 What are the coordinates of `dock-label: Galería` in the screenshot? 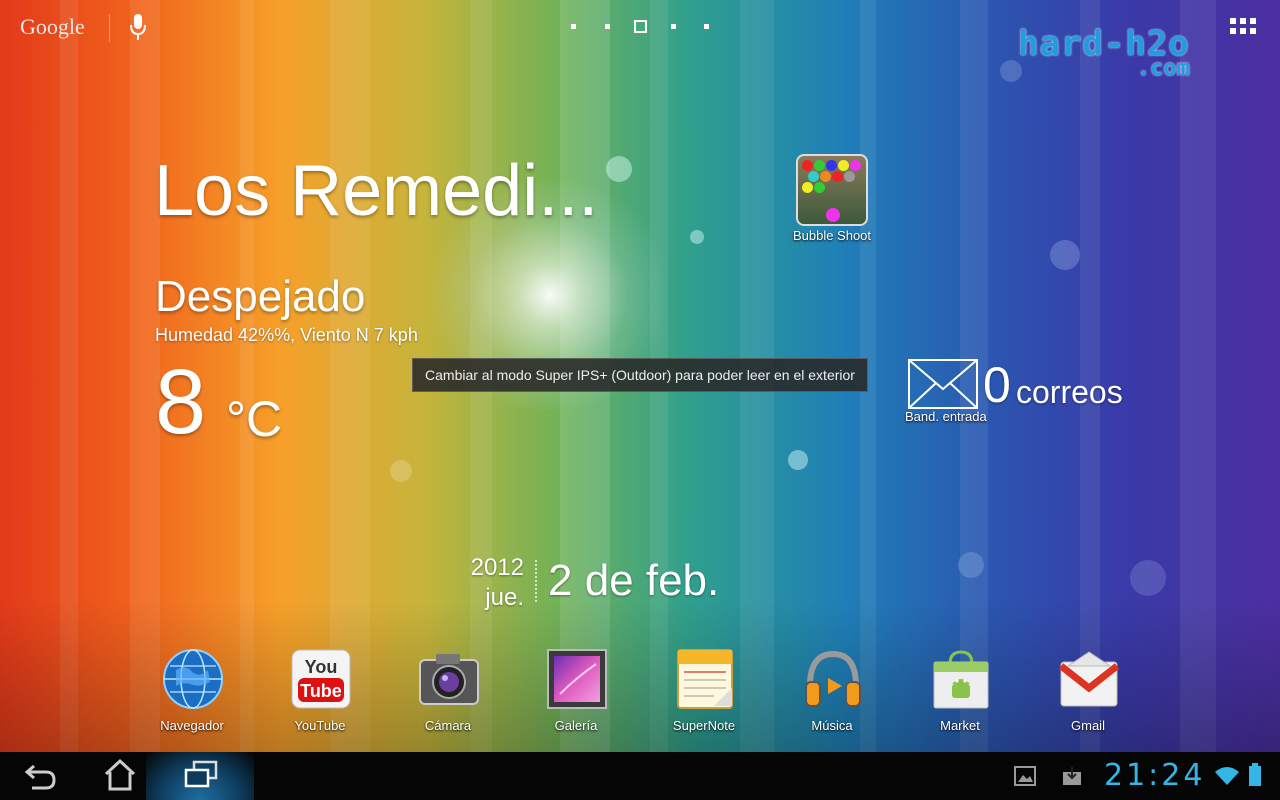 It's located at (576, 725).